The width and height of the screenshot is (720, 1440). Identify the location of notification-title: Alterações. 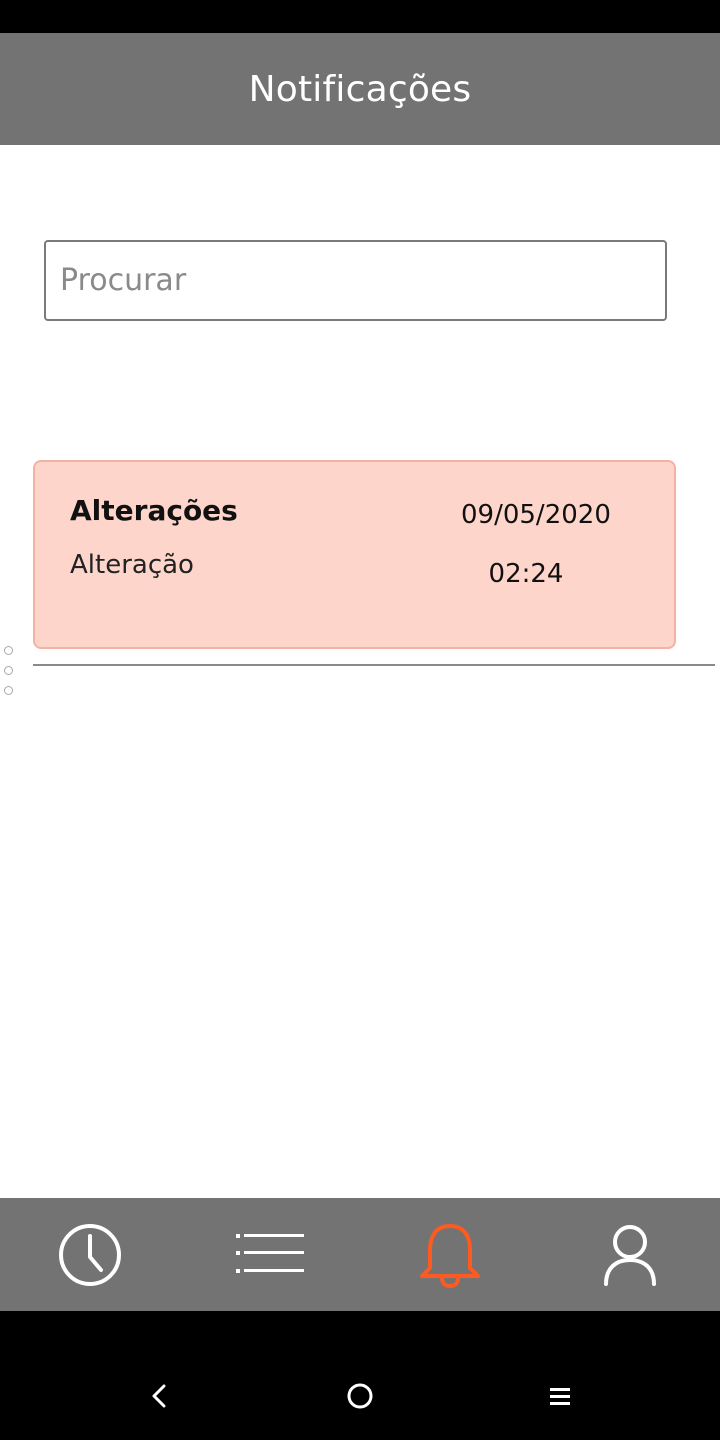
(154, 510).